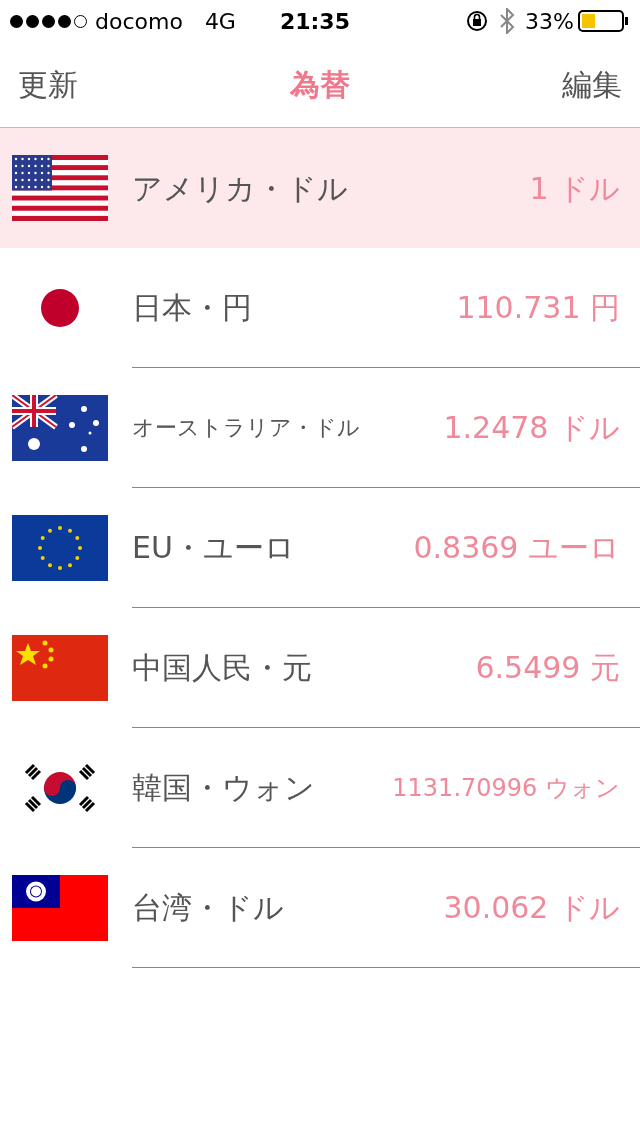 This screenshot has height=1136, width=640. What do you see at coordinates (192, 308) in the screenshot?
I see `currency-name: 日本・円` at bounding box center [192, 308].